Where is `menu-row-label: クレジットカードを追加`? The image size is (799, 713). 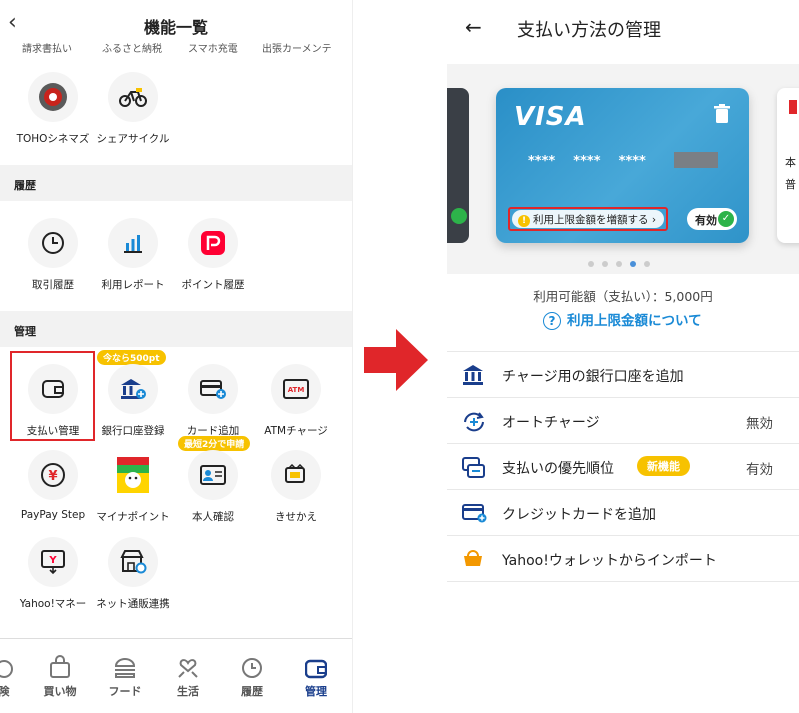 menu-row-label: クレジットカードを追加 is located at coordinates (579, 515).